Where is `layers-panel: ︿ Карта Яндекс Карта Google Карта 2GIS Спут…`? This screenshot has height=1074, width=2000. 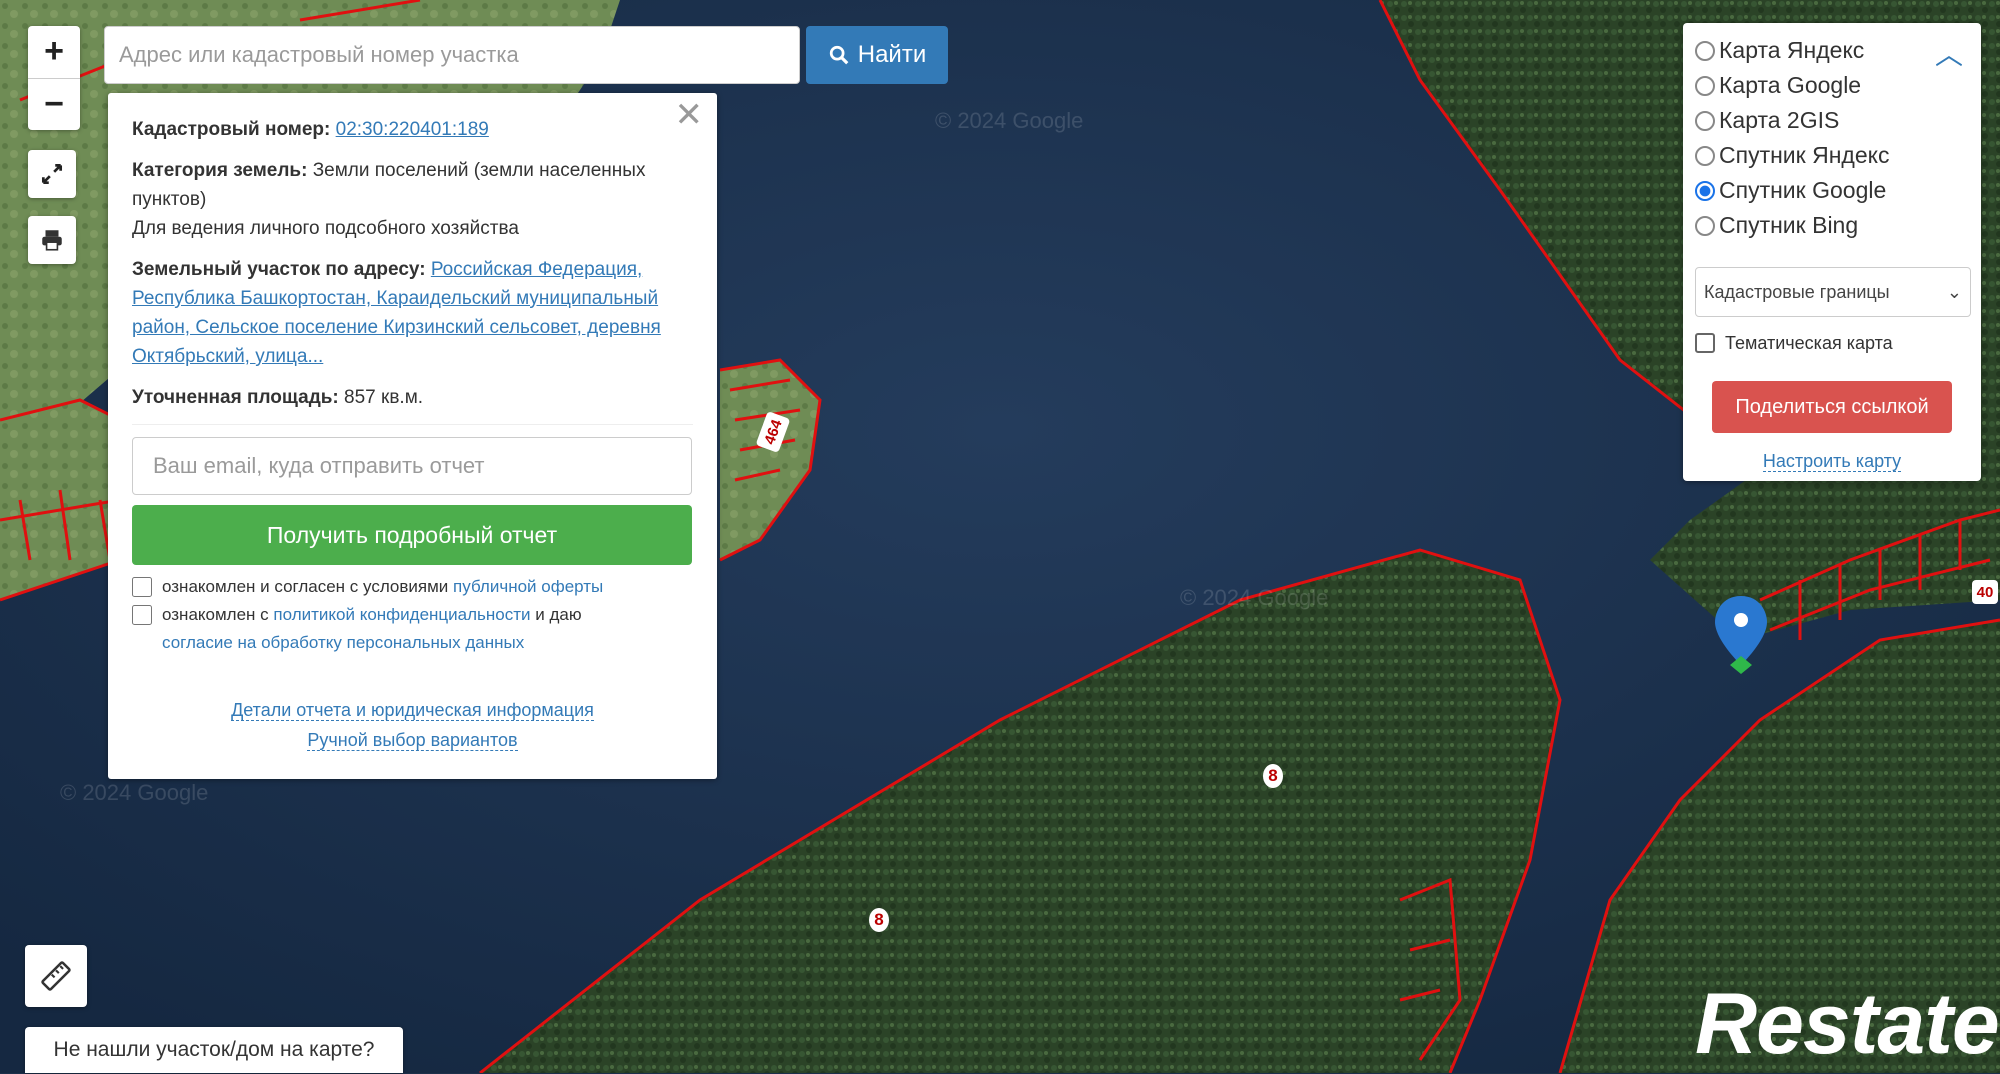
layers-panel: ︿ Карта Яндекс Карта Google Карта 2GIS Спут… is located at coordinates (1832, 252).